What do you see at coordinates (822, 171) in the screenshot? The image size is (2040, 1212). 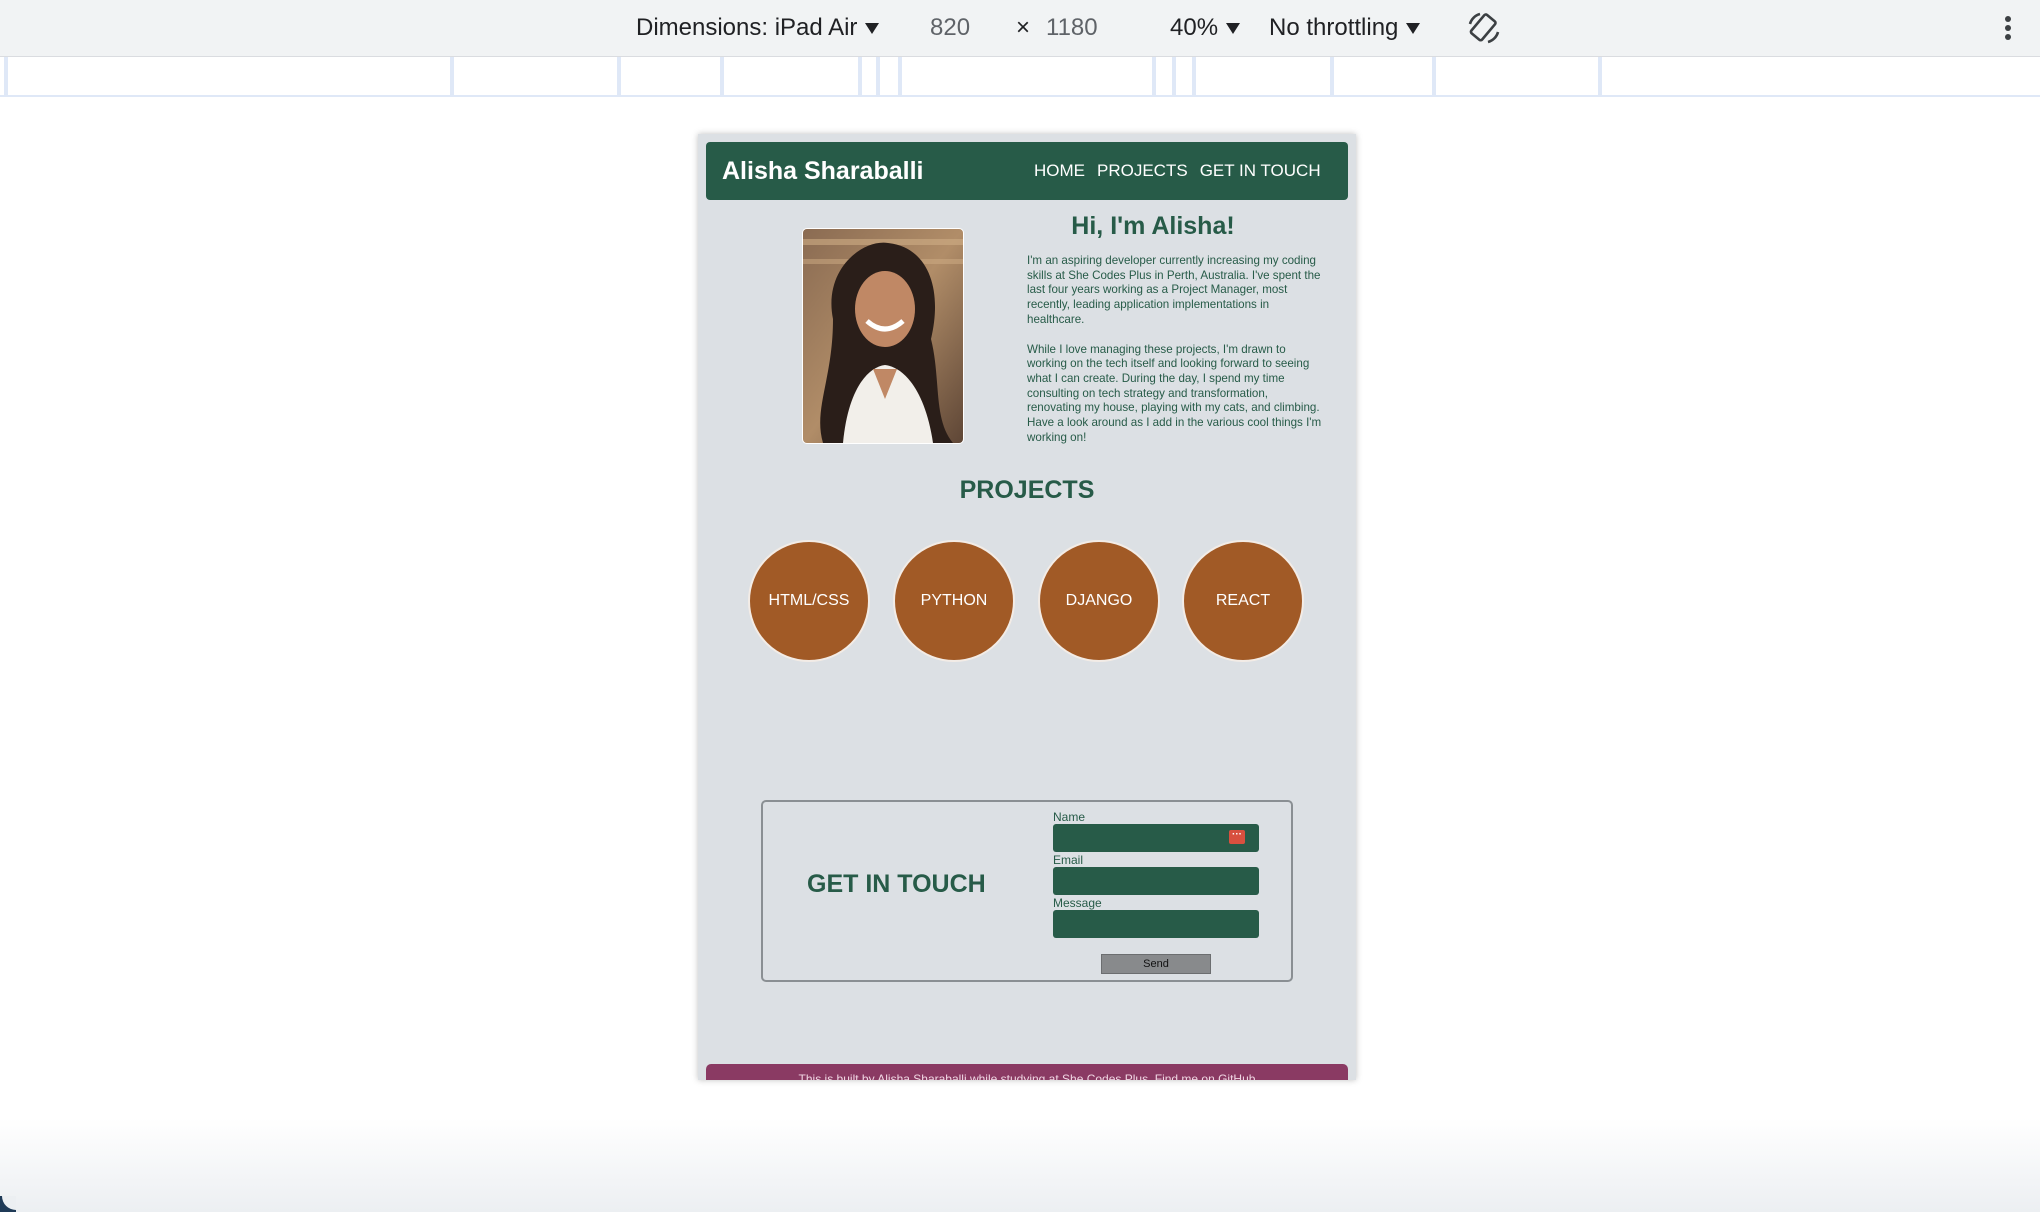 I see `site-brand: Alisha Sharaballi` at bounding box center [822, 171].